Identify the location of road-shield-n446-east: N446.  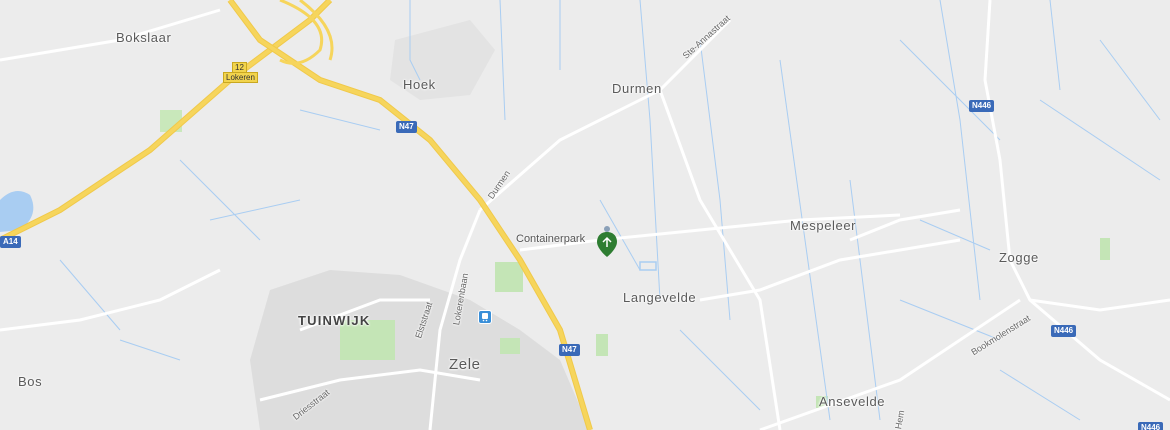
(1064, 331).